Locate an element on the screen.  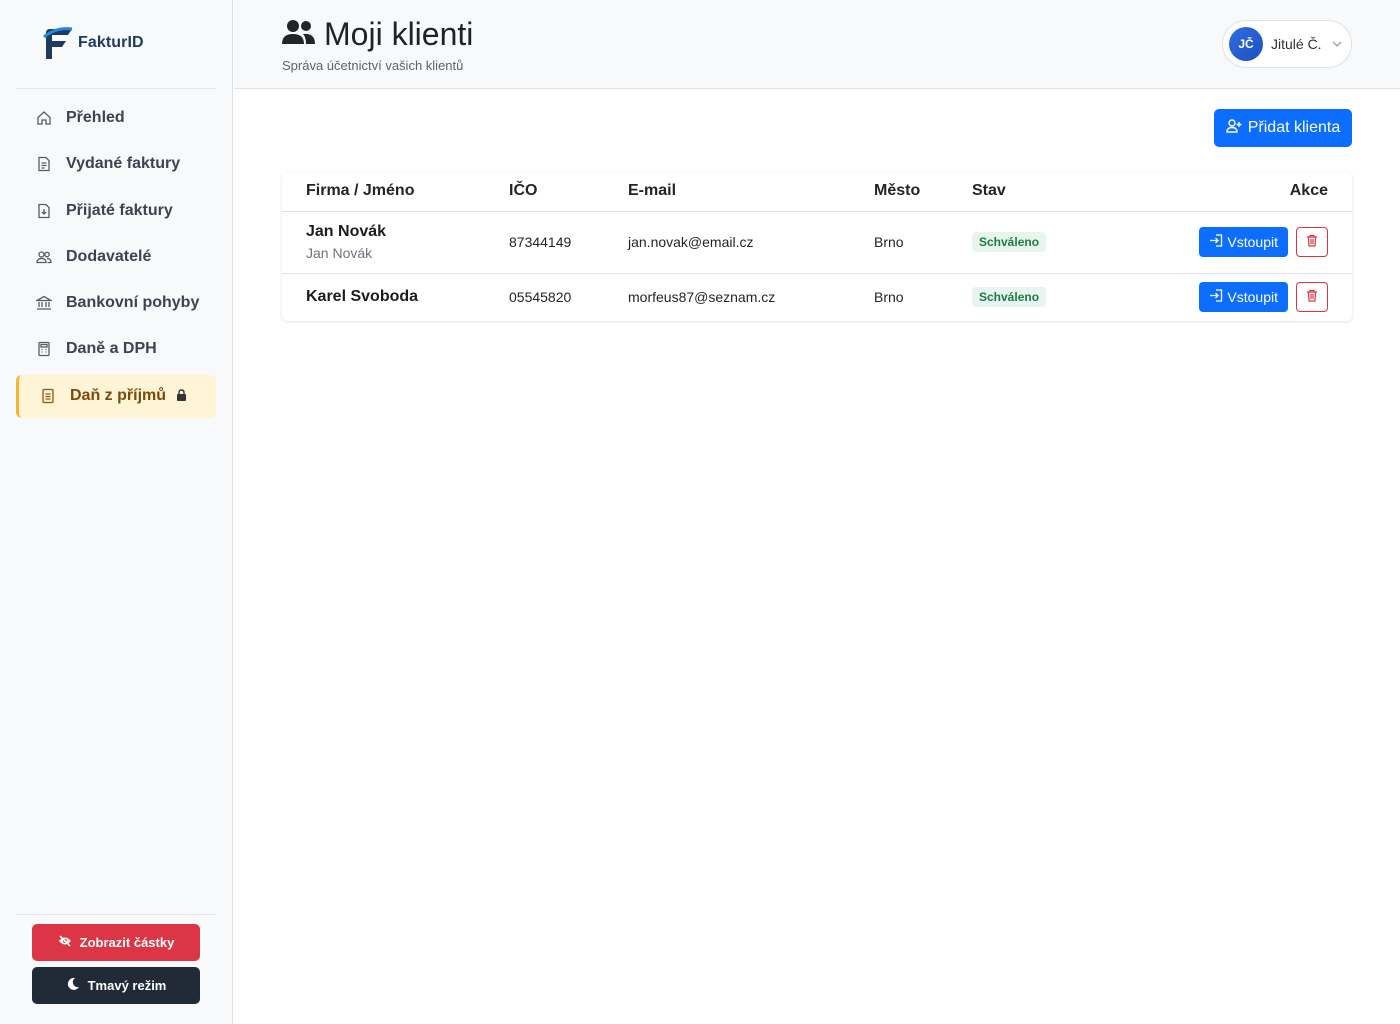
sidebar-item-dane-dph: Daně a DPH is located at coordinates (116, 349).